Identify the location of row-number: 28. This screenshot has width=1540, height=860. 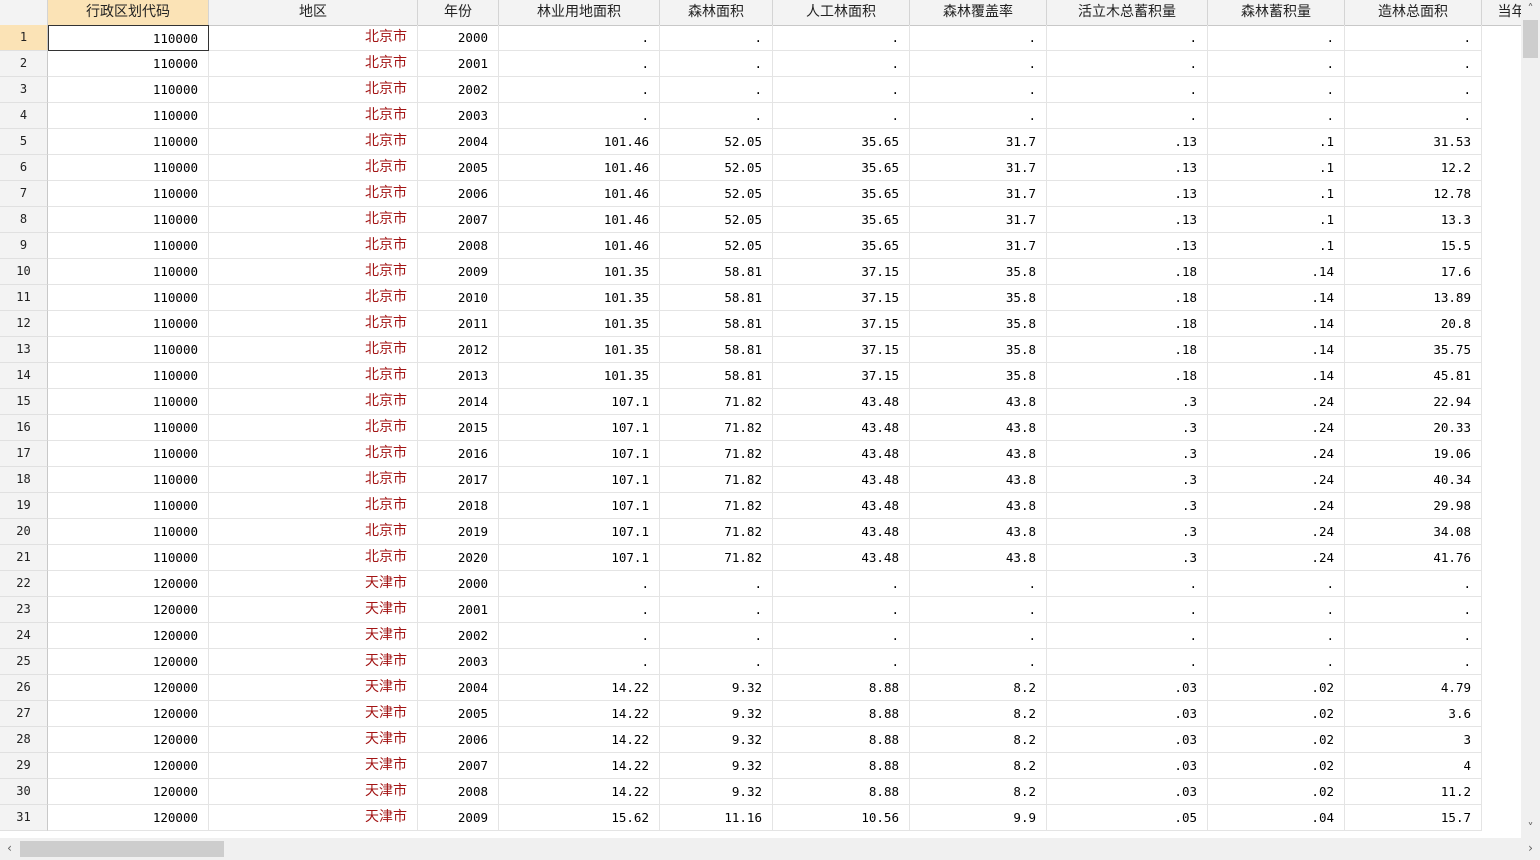
(24, 740).